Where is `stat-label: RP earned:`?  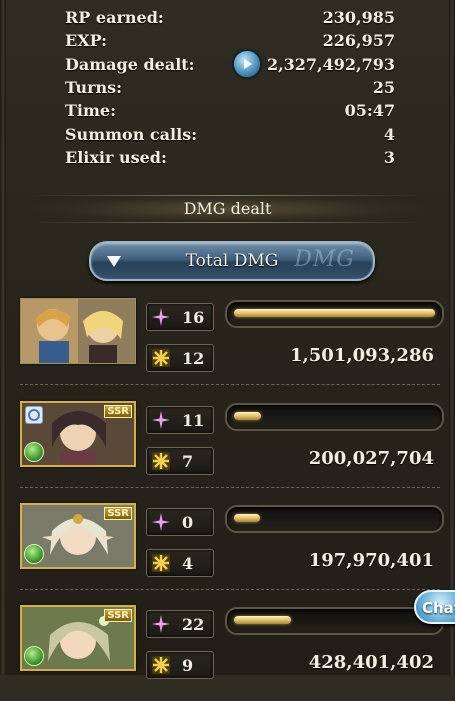
stat-label: RP earned: is located at coordinates (114, 18).